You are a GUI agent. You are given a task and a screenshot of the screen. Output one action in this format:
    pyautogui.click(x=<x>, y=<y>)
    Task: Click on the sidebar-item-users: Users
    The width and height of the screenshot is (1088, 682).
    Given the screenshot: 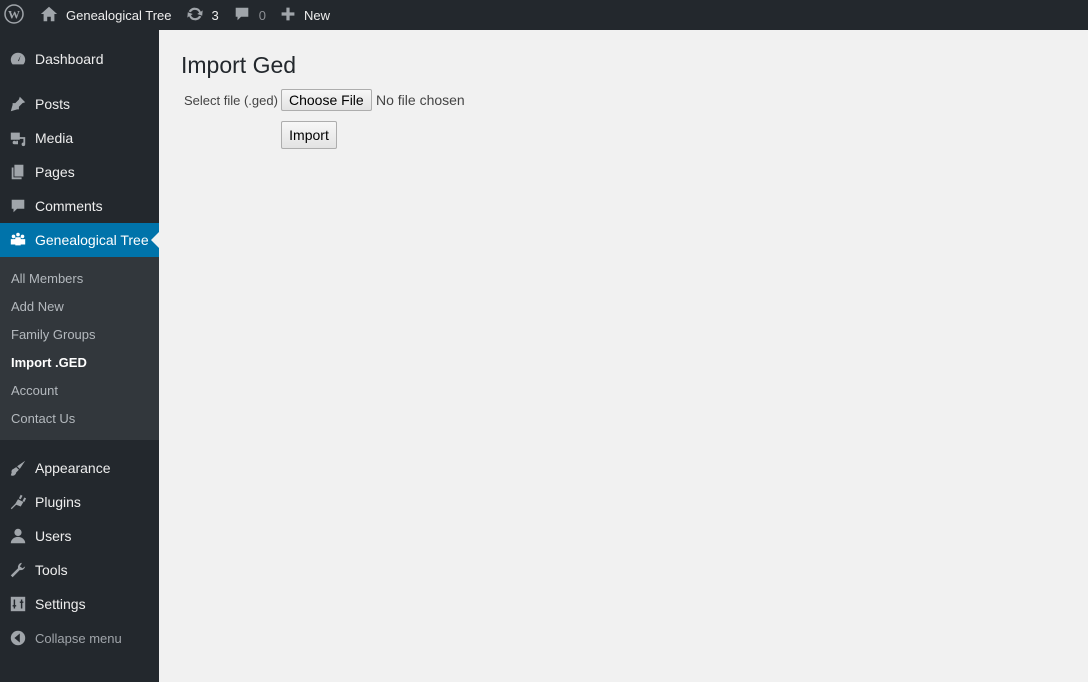 What is the action you would take?
    pyautogui.click(x=79, y=536)
    